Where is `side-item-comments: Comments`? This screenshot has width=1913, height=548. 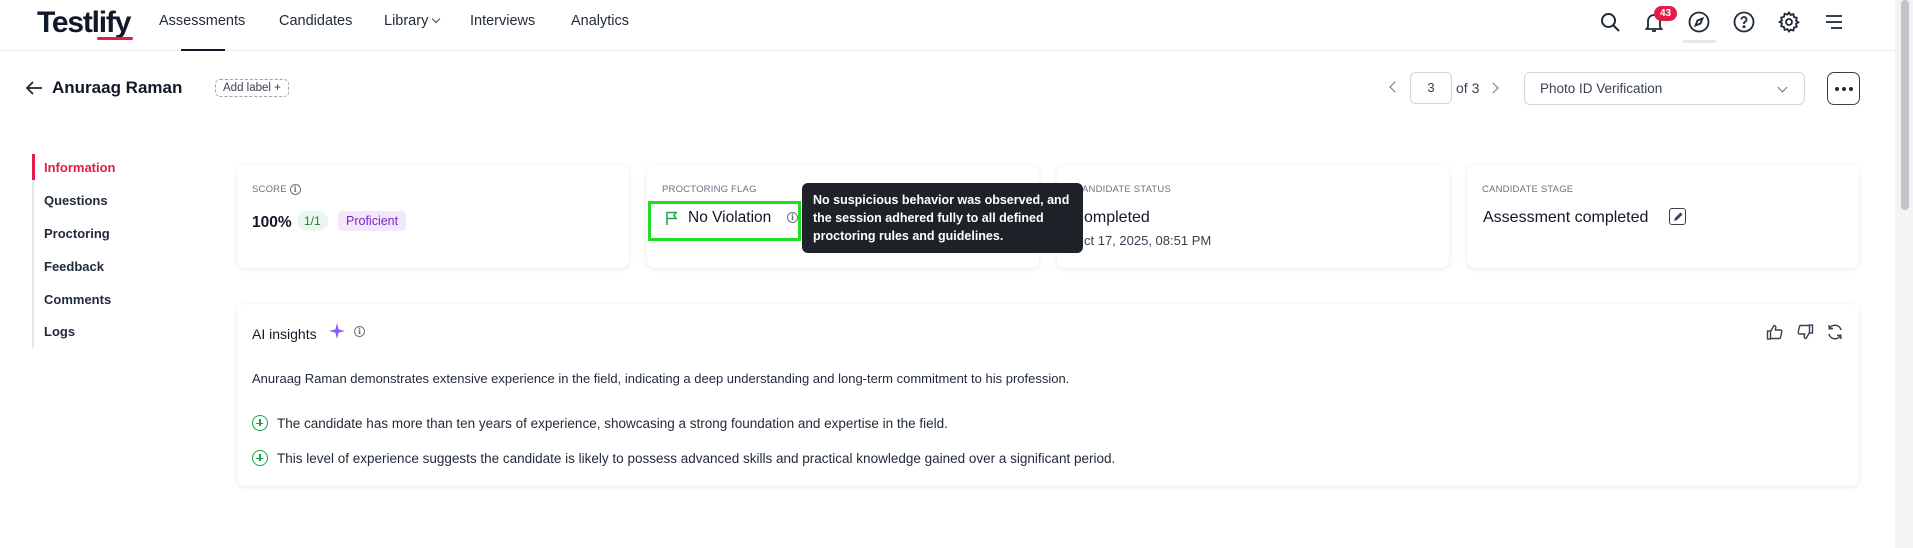
side-item-comments: Comments is located at coordinates (77, 299).